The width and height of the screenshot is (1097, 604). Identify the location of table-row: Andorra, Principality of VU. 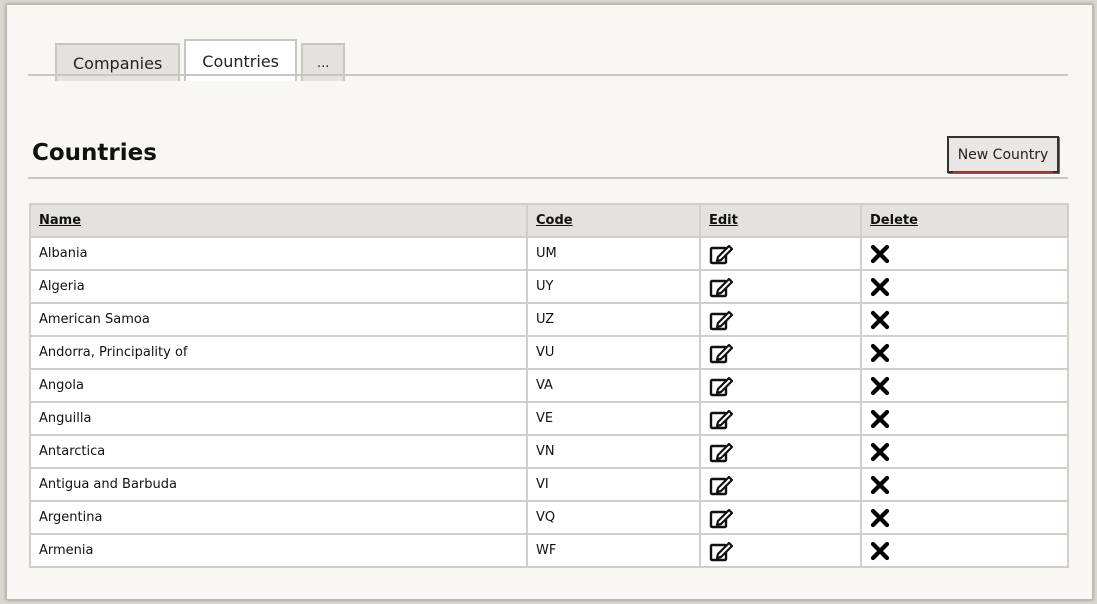
(549, 352).